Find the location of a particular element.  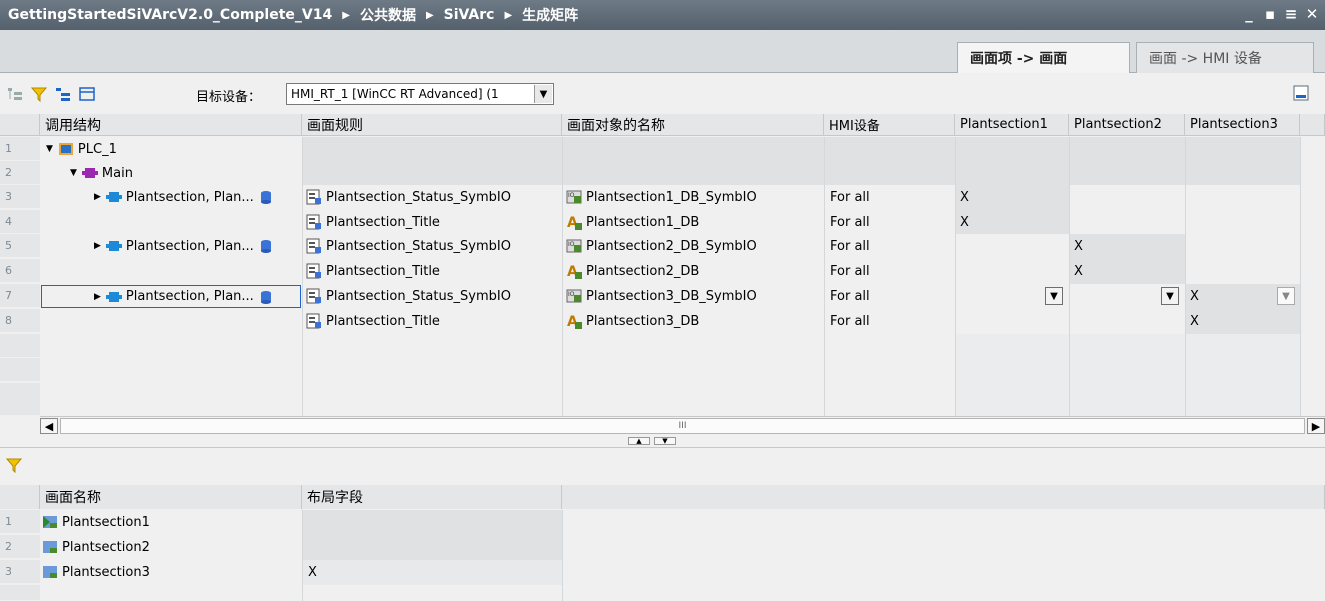

scroll-left-icon: ◀ is located at coordinates (49, 426).